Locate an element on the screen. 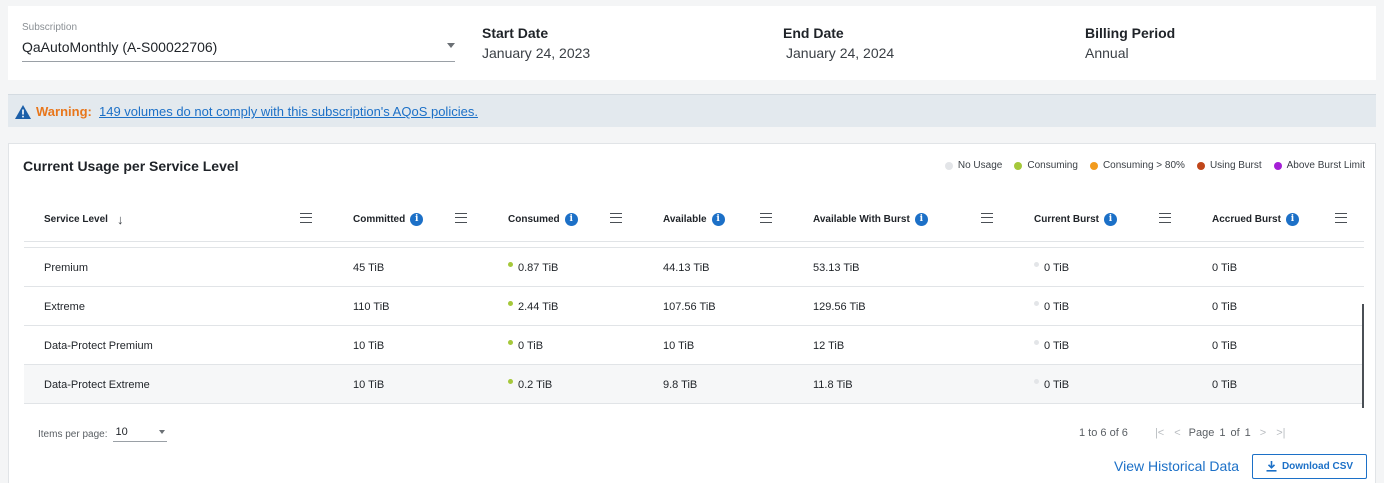 This screenshot has width=1384, height=483. next-page-icon: > is located at coordinates (1263, 433).